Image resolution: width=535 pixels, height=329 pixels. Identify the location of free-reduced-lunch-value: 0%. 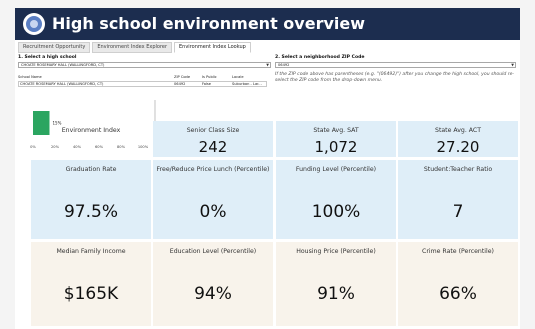
(213, 212).